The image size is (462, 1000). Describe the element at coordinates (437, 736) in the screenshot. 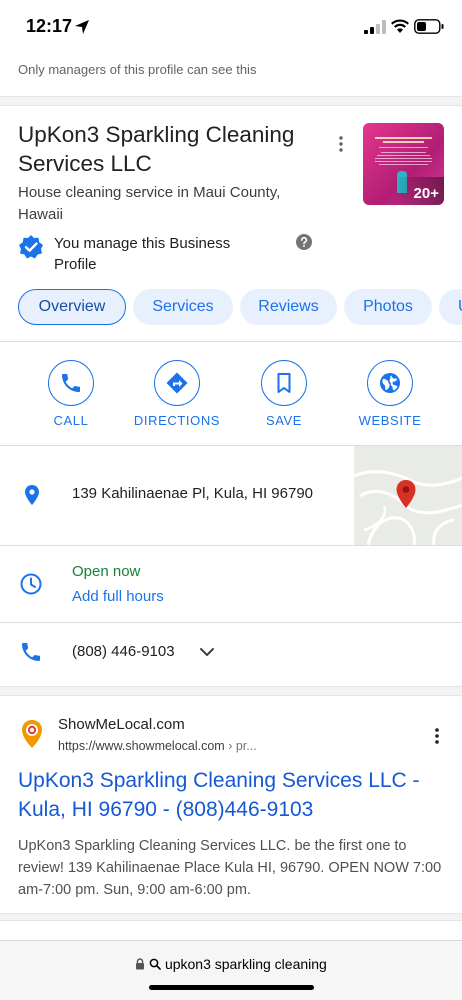

I see `result-more-options-icon` at that location.